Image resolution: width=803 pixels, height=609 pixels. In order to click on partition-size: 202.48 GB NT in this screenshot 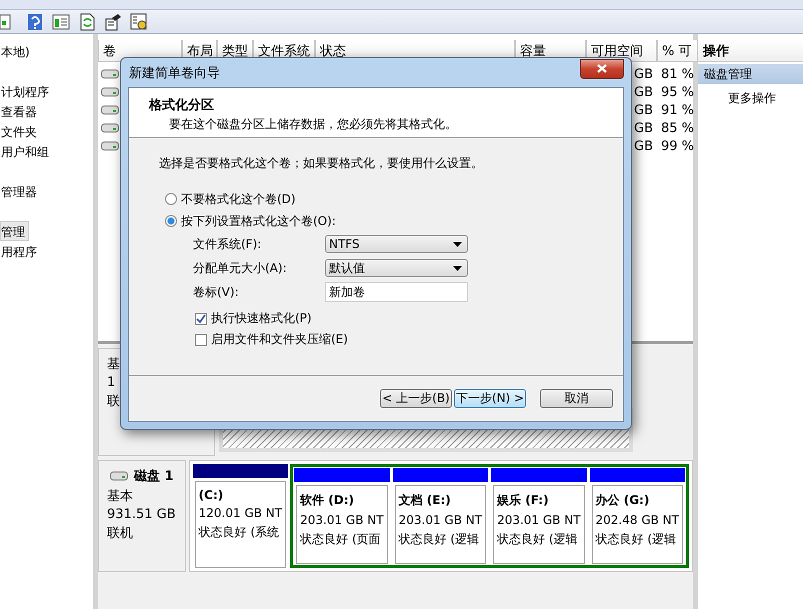, I will do `click(637, 520)`.